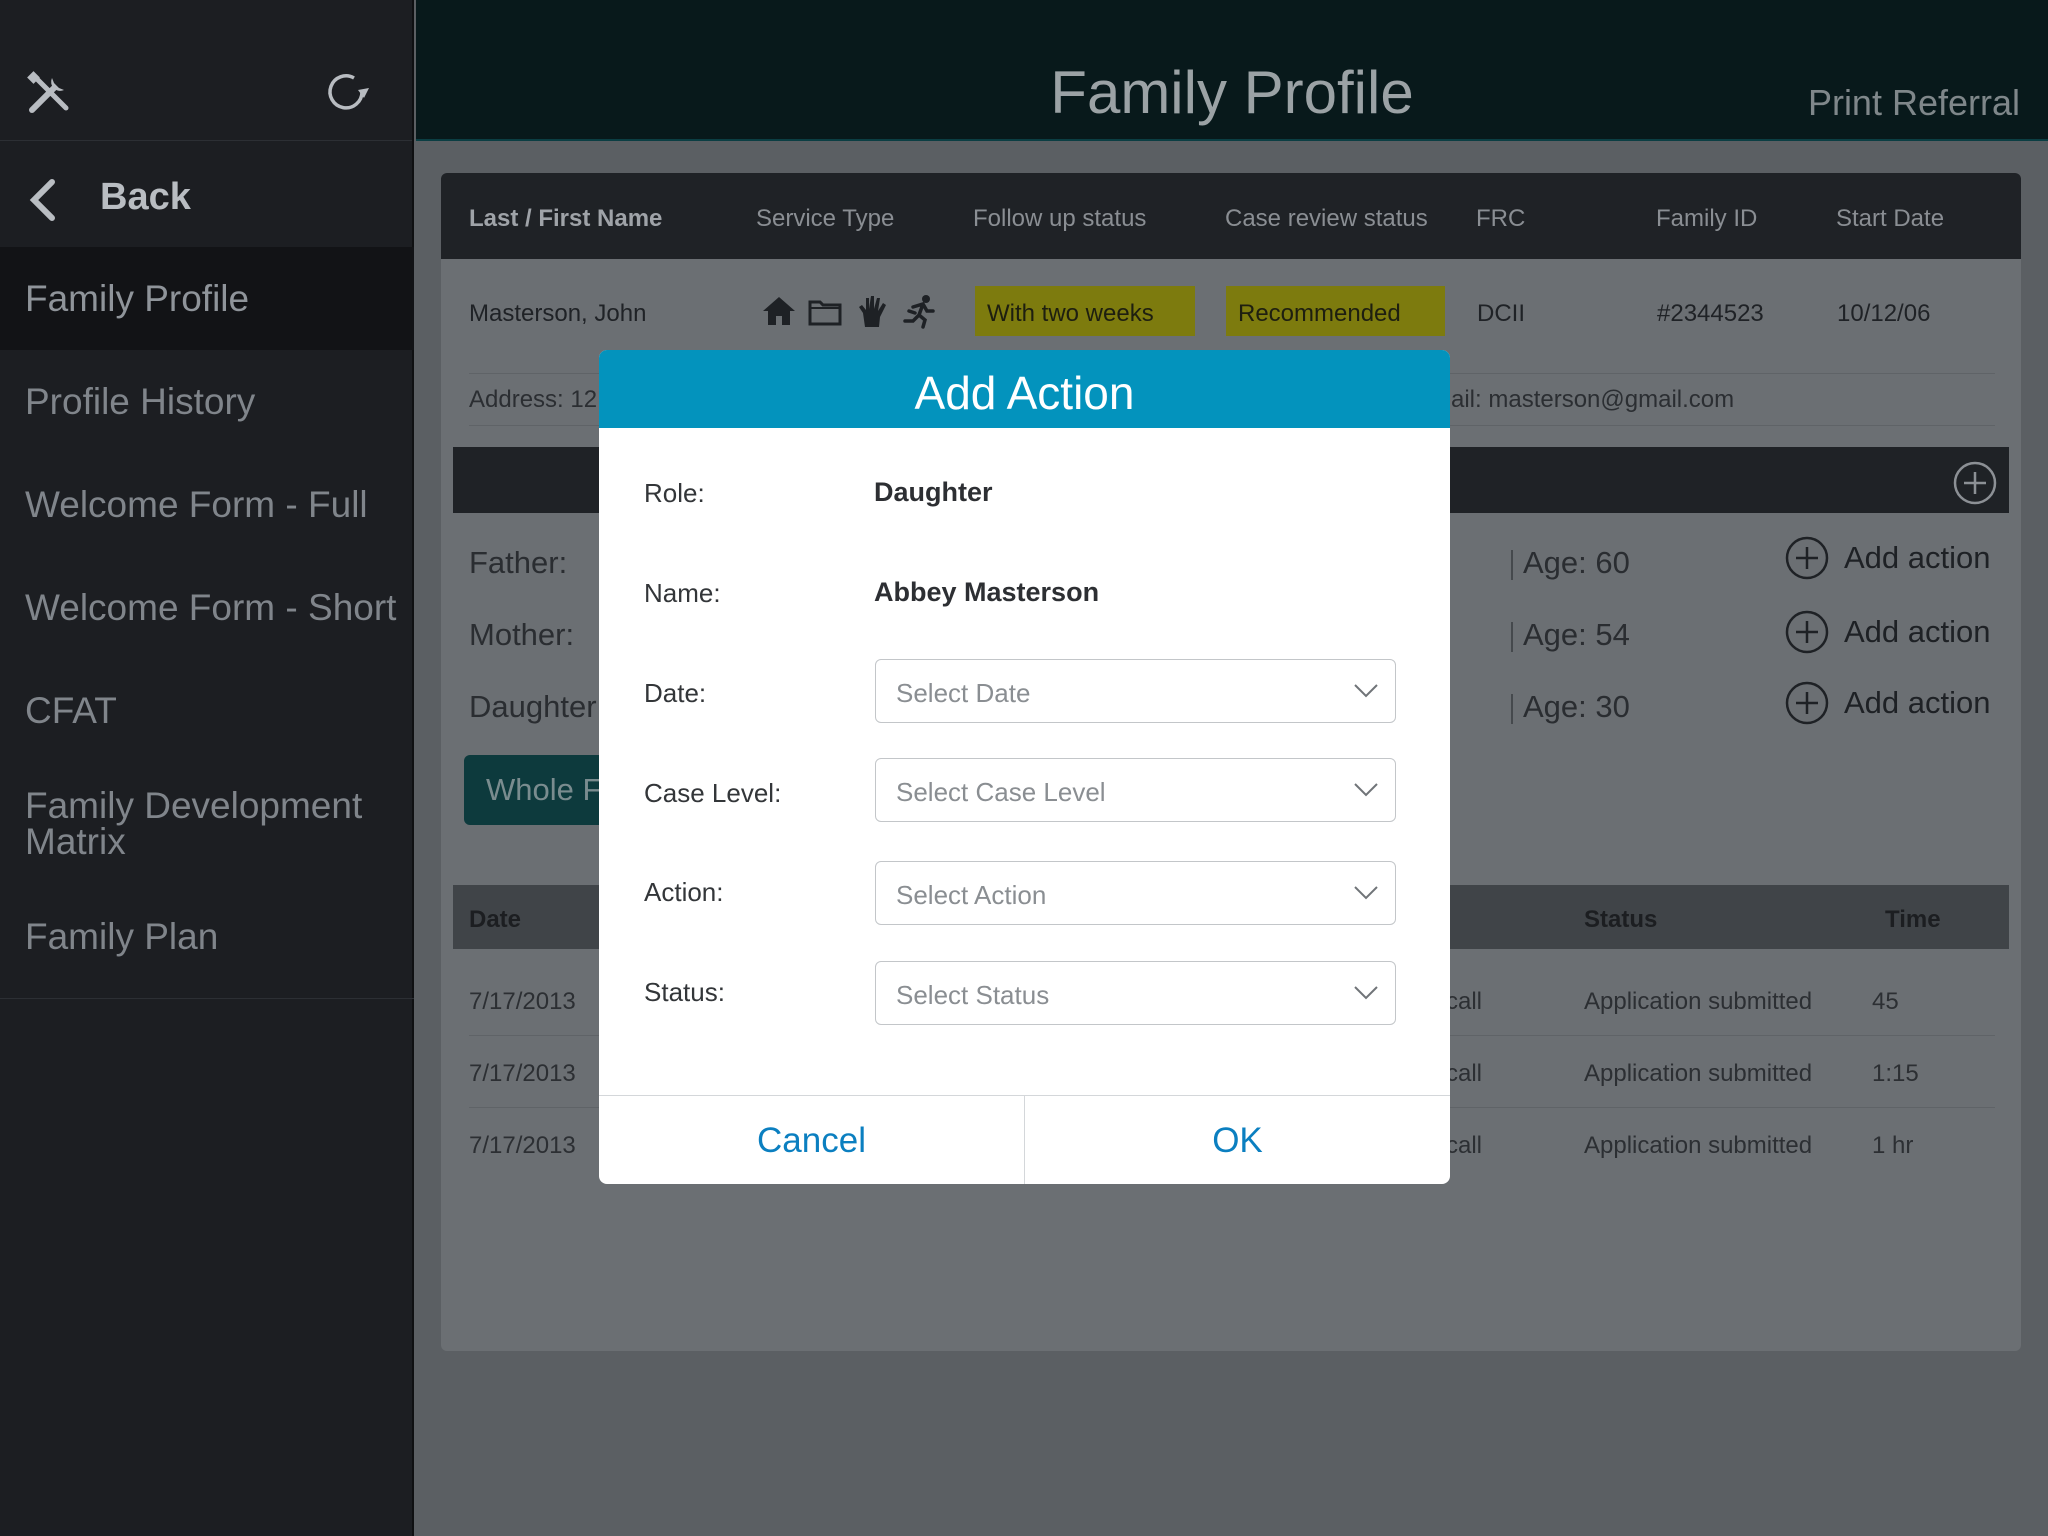  What do you see at coordinates (682, 593) in the screenshot?
I see `name-label: Name:` at bounding box center [682, 593].